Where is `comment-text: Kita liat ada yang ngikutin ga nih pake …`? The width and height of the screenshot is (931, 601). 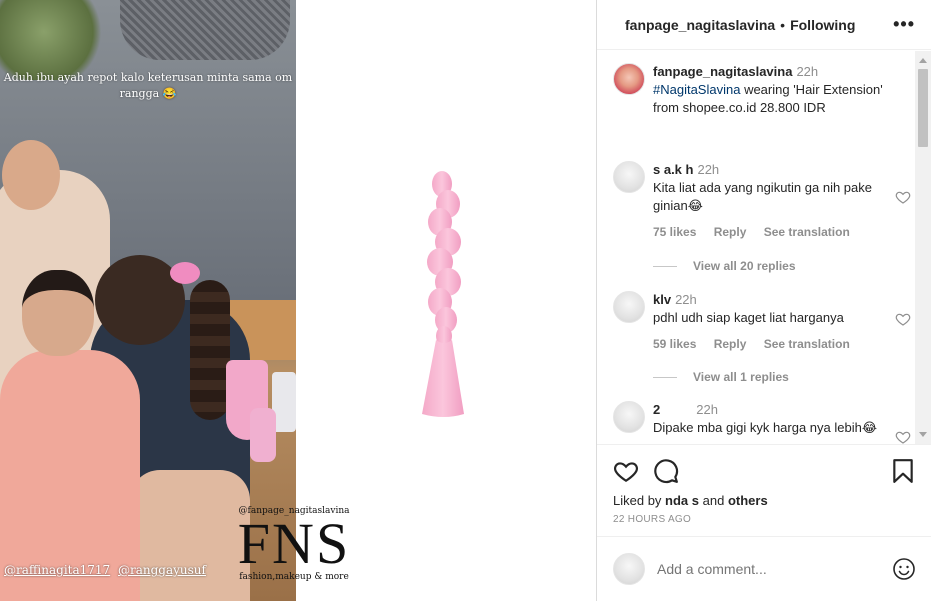
comment-text: Kita liat ada yang ngikutin ga nih pake … is located at coordinates (762, 196).